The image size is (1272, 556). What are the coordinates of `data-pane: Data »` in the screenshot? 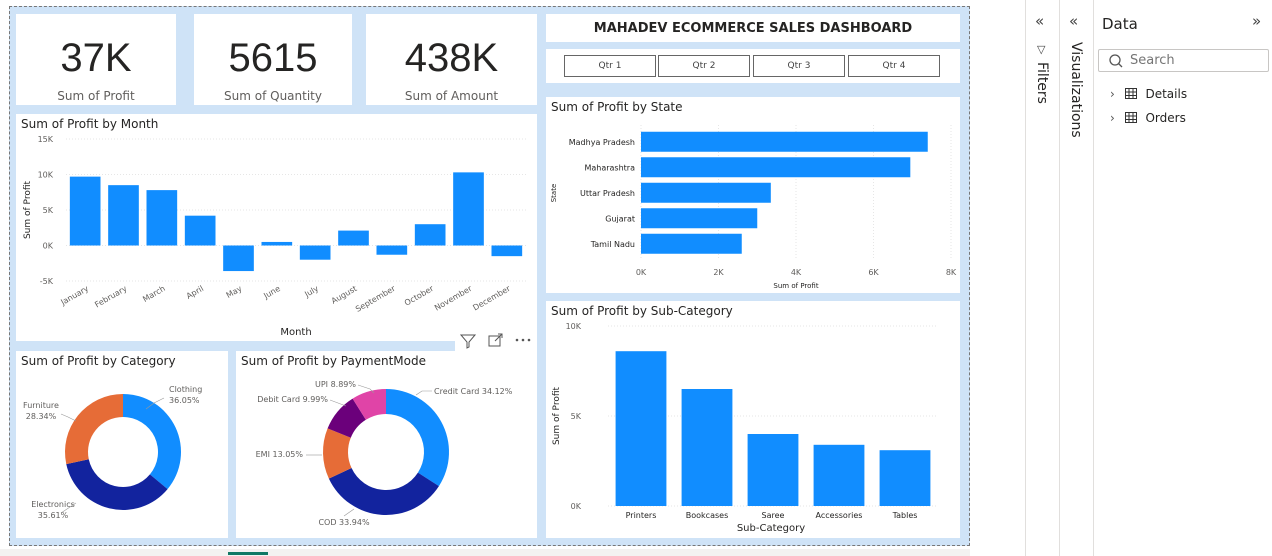 It's located at (1182, 278).